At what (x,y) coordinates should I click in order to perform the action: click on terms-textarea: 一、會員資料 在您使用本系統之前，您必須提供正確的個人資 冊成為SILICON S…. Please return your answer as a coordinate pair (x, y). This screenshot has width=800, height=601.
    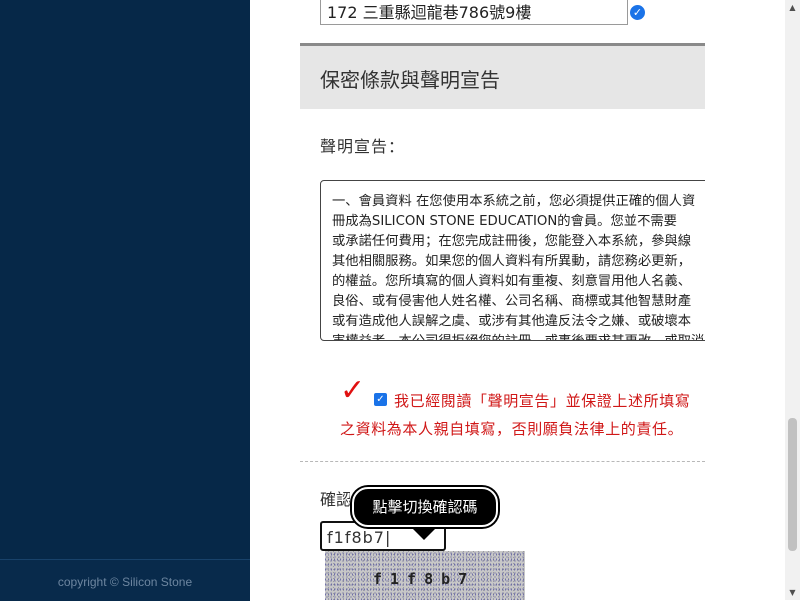
    Looking at the image, I should click on (512, 260).